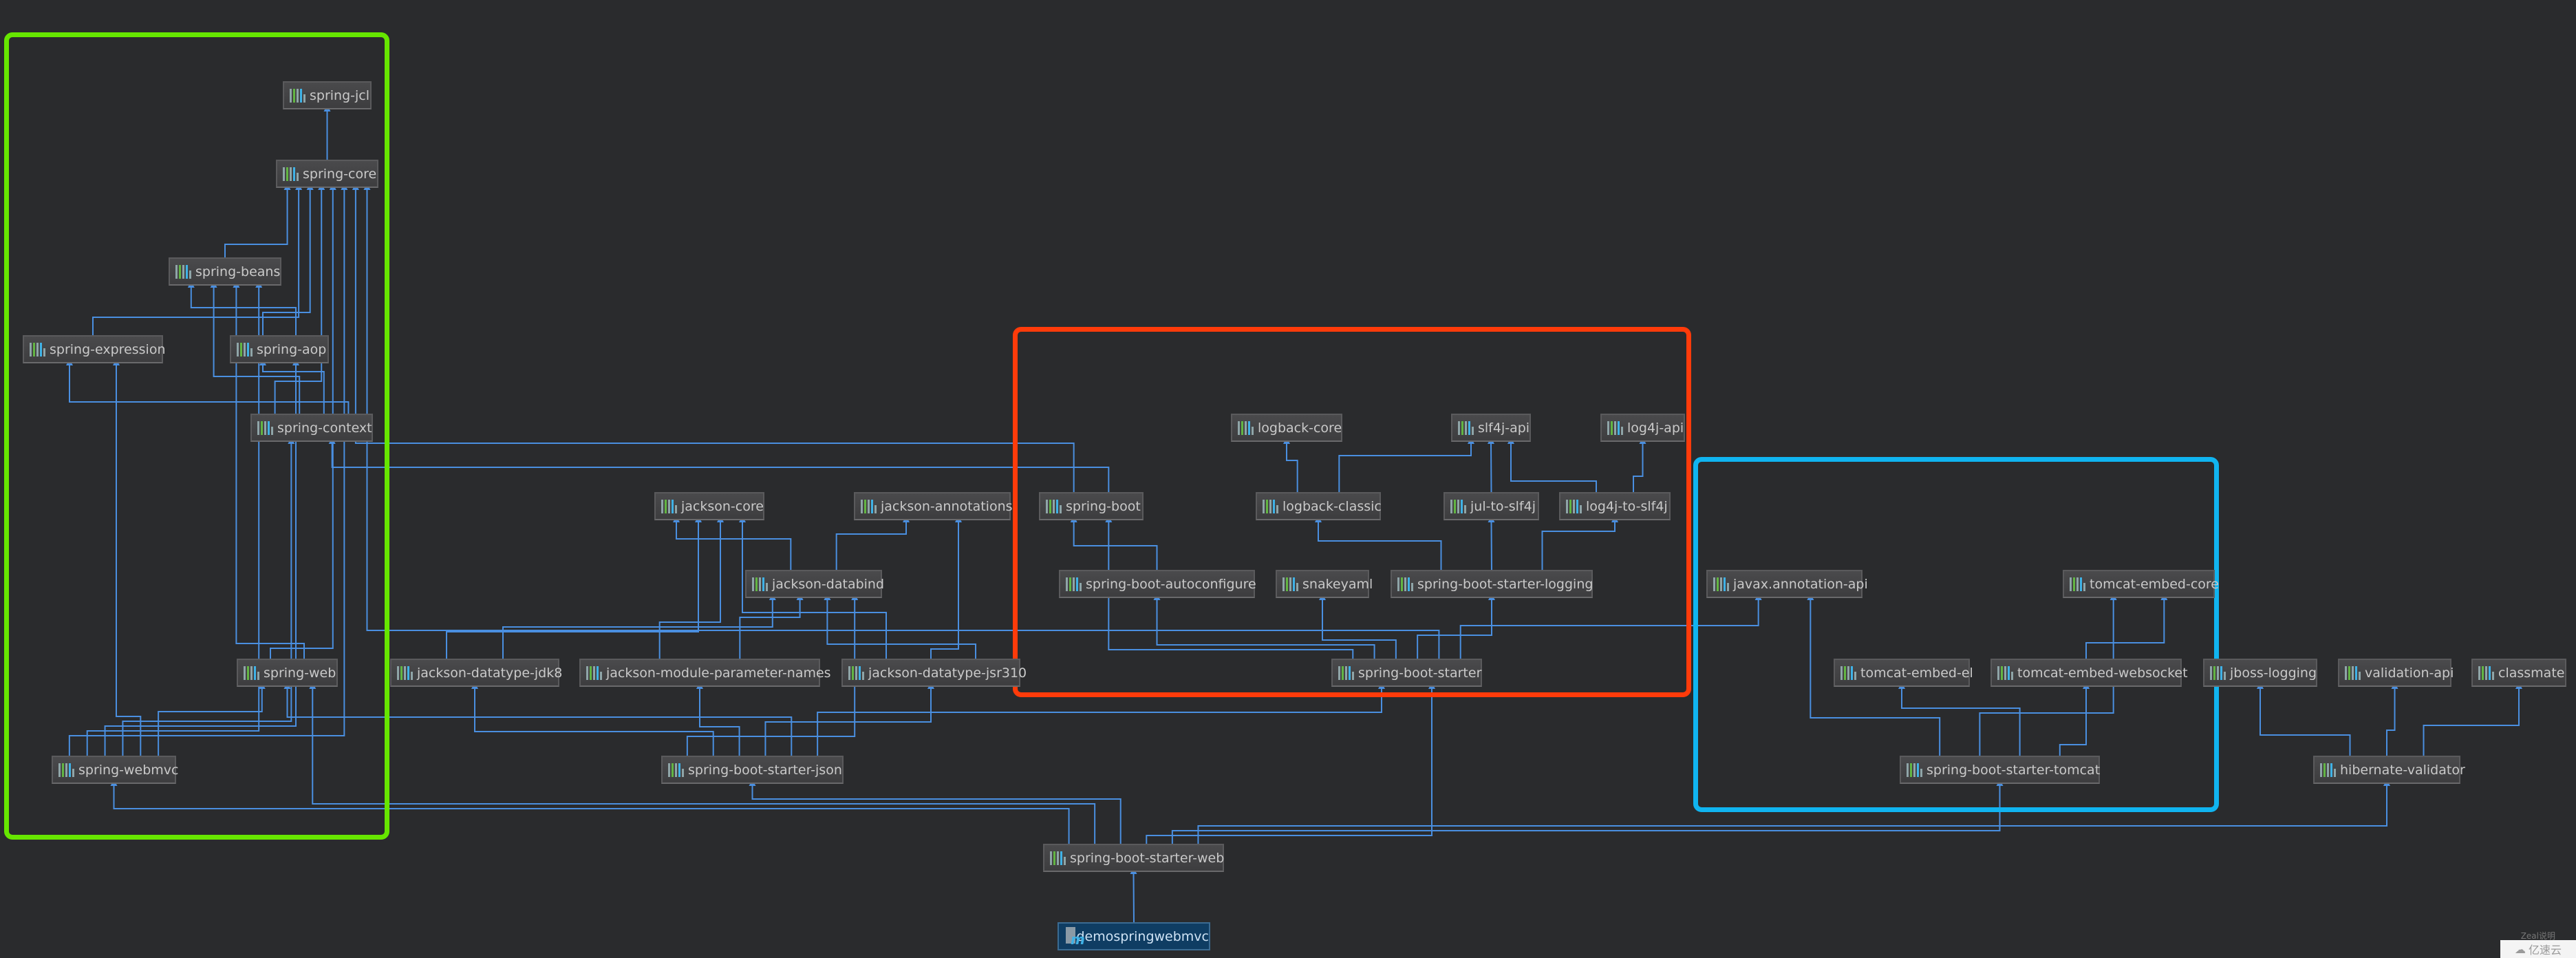 This screenshot has width=2576, height=958. Describe the element at coordinates (1801, 584) in the screenshot. I see `node-label: javax.annotation-api` at that location.